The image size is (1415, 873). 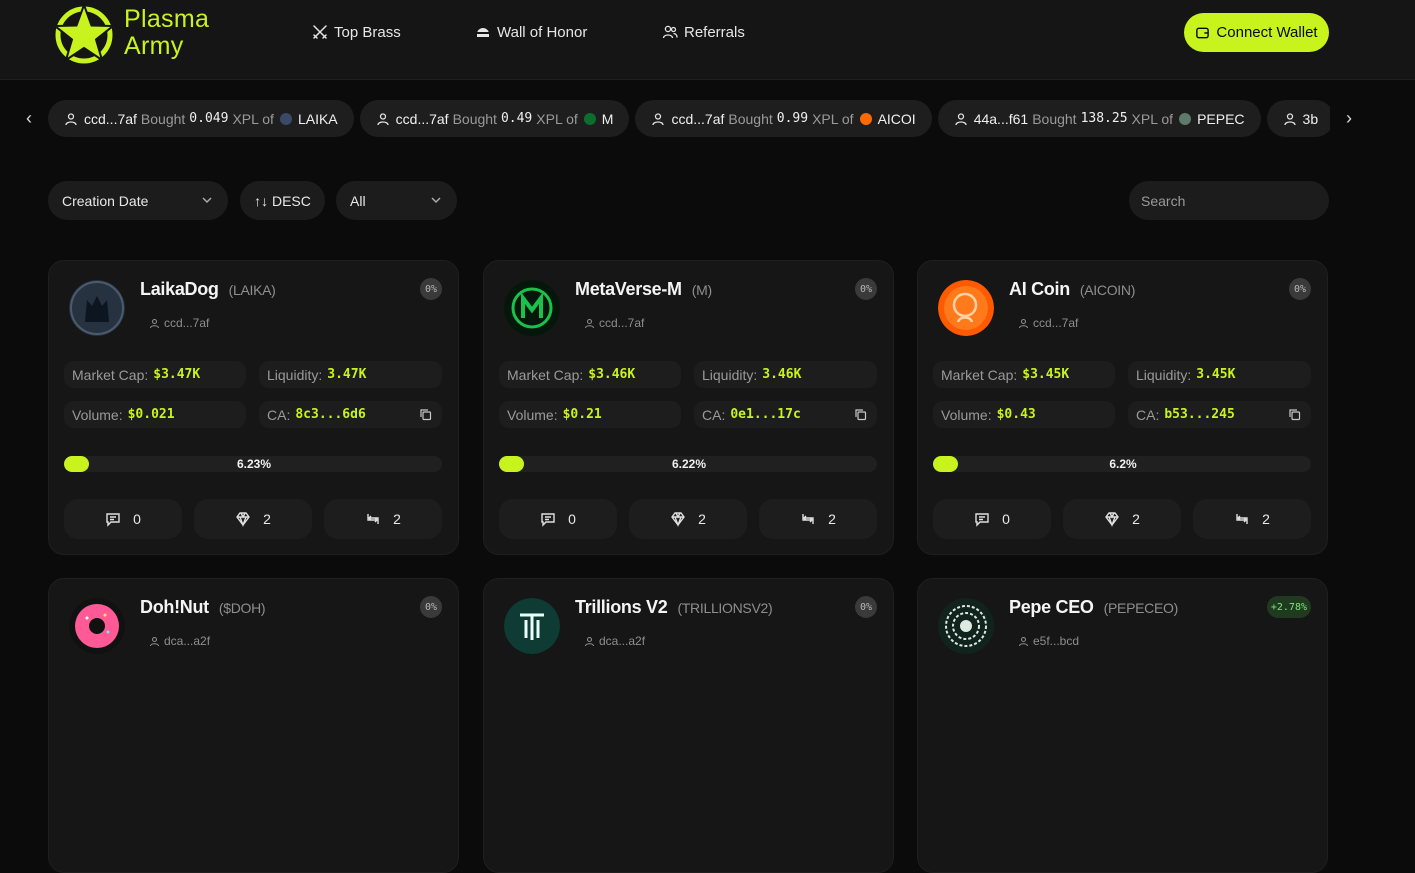 I want to click on ticker-next-button: ›, so click(x=1349, y=118).